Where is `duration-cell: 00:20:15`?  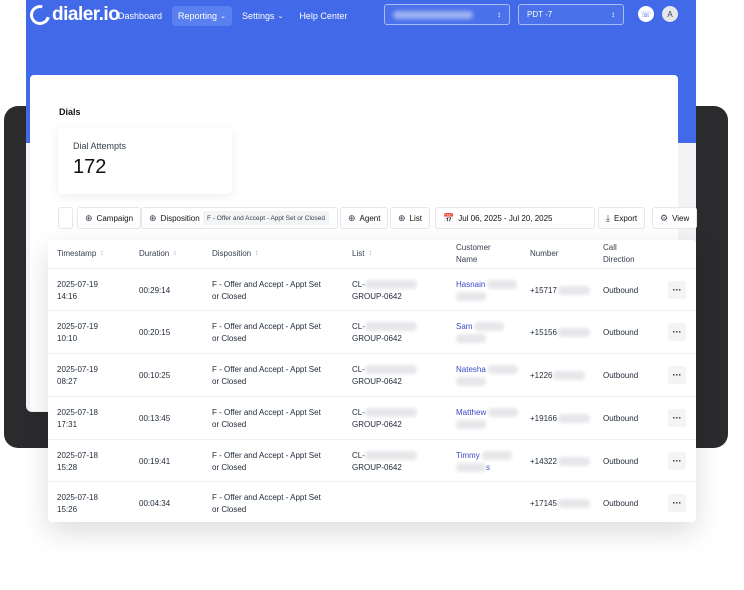 duration-cell: 00:20:15 is located at coordinates (155, 332).